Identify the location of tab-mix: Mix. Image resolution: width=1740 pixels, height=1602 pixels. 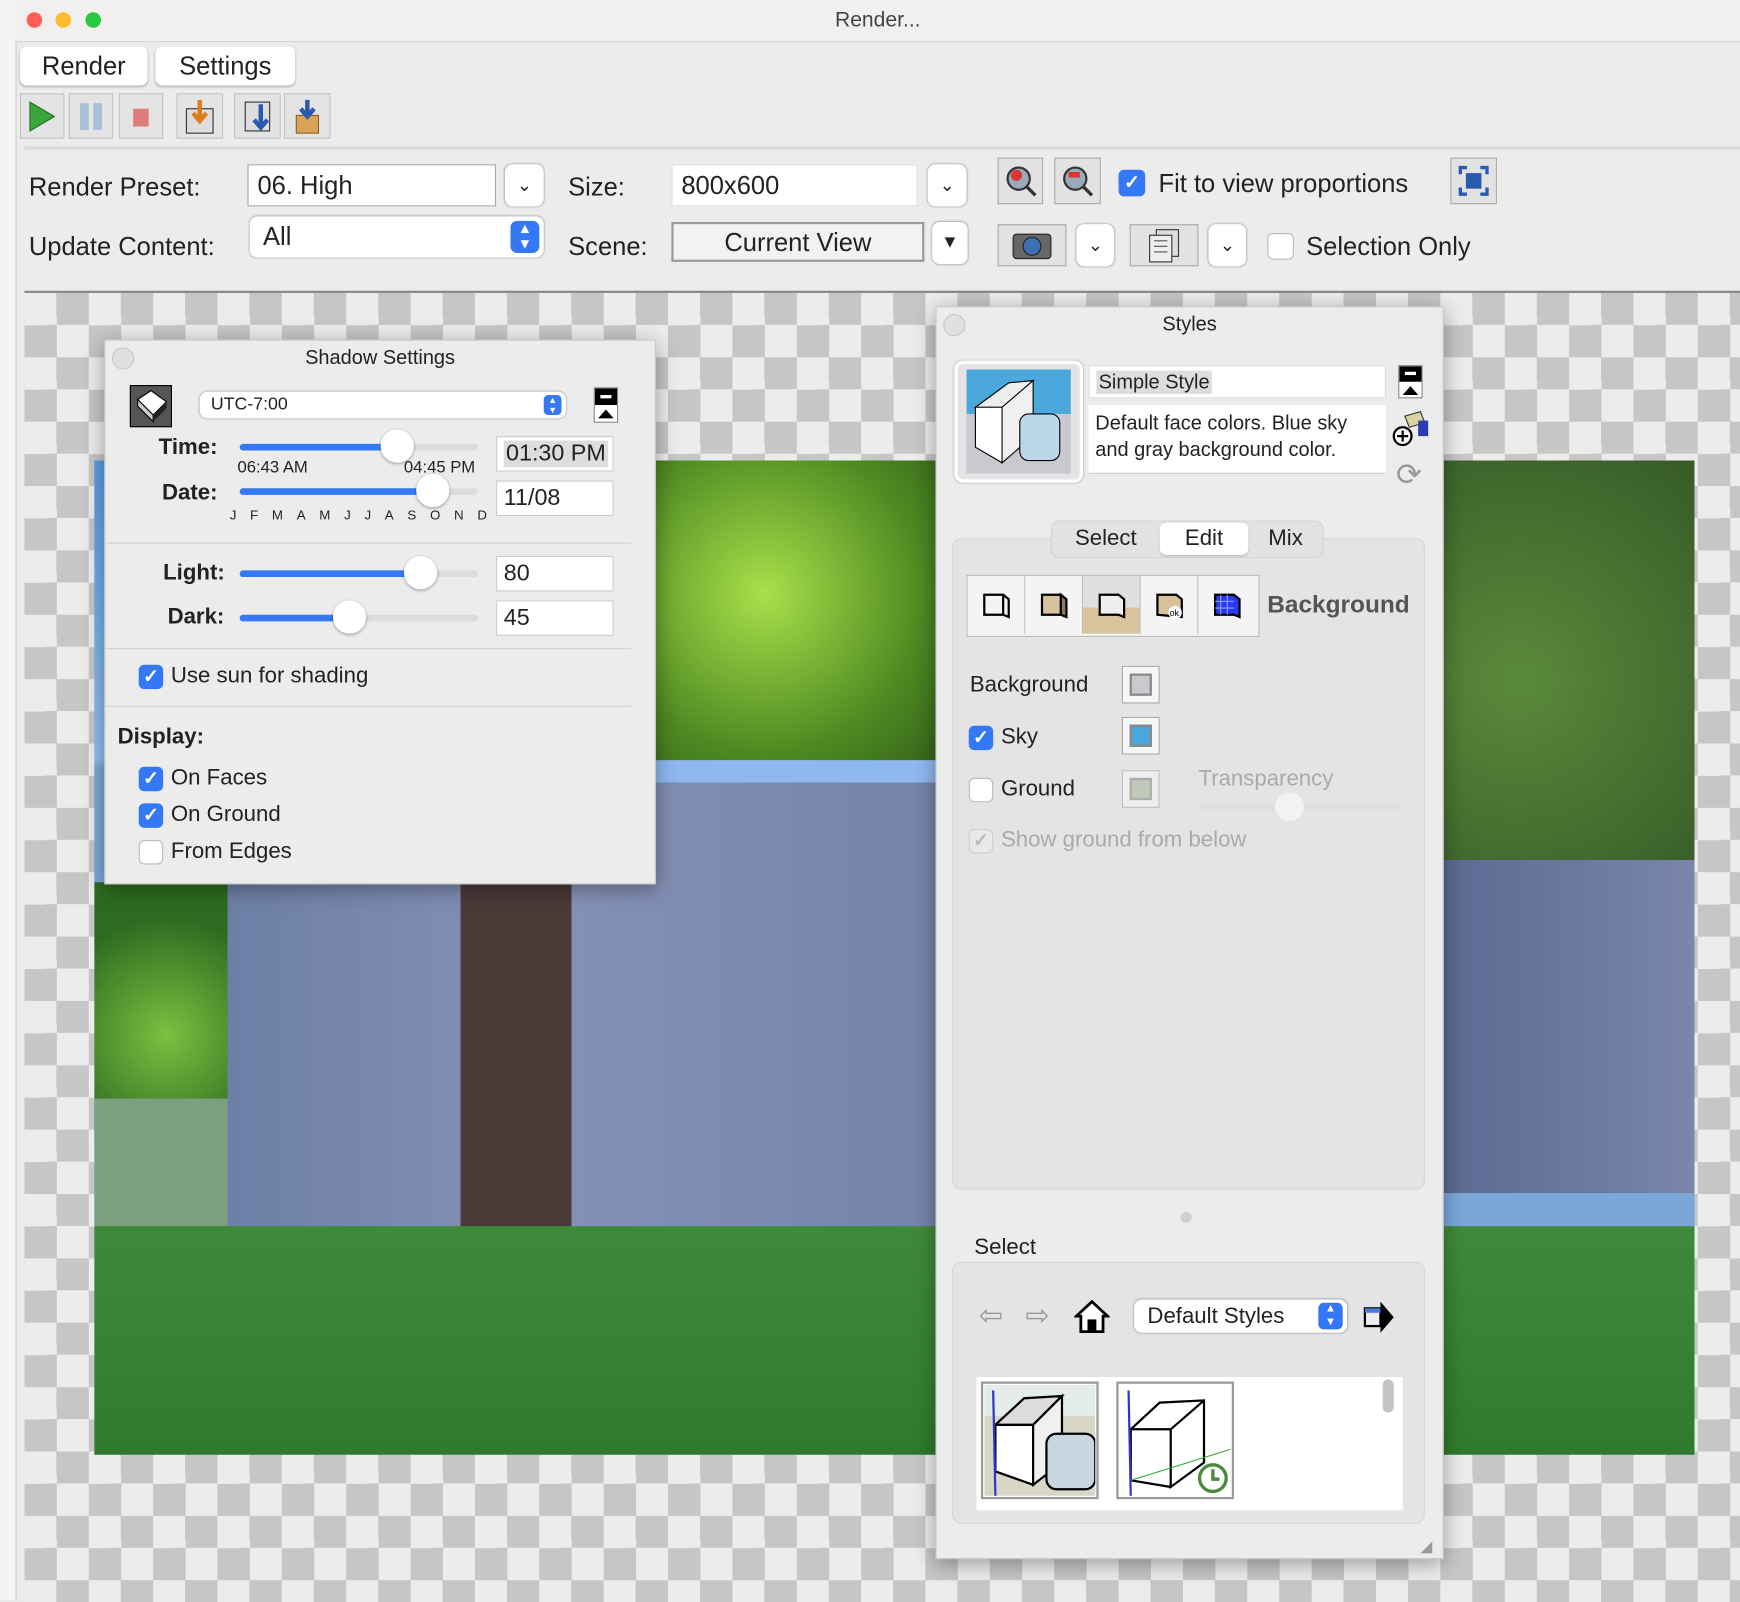
(1285, 539).